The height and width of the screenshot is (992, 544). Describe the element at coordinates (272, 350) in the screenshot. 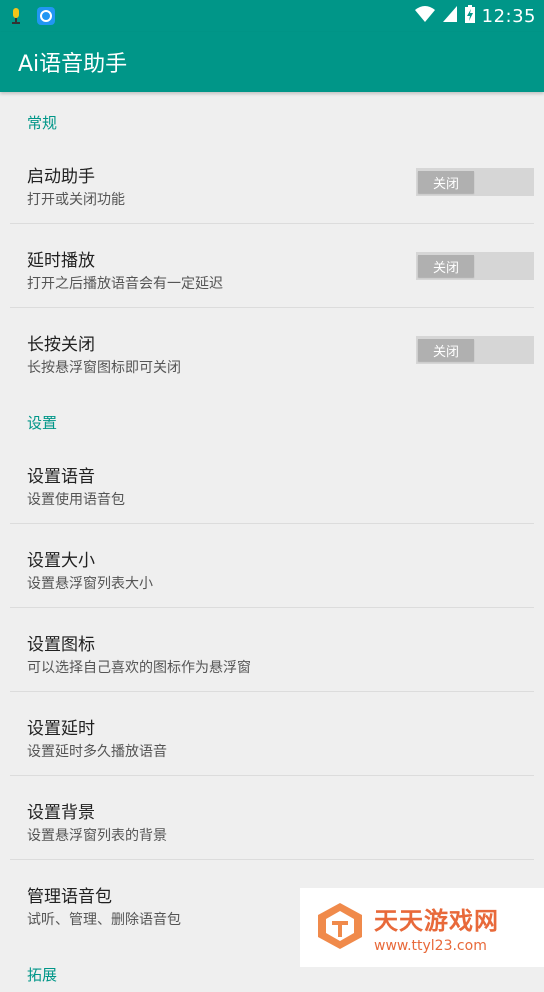

I see `list-item-long-press-close: 长按关闭 长按悬浮窗图标即可关闭 关闭` at that location.